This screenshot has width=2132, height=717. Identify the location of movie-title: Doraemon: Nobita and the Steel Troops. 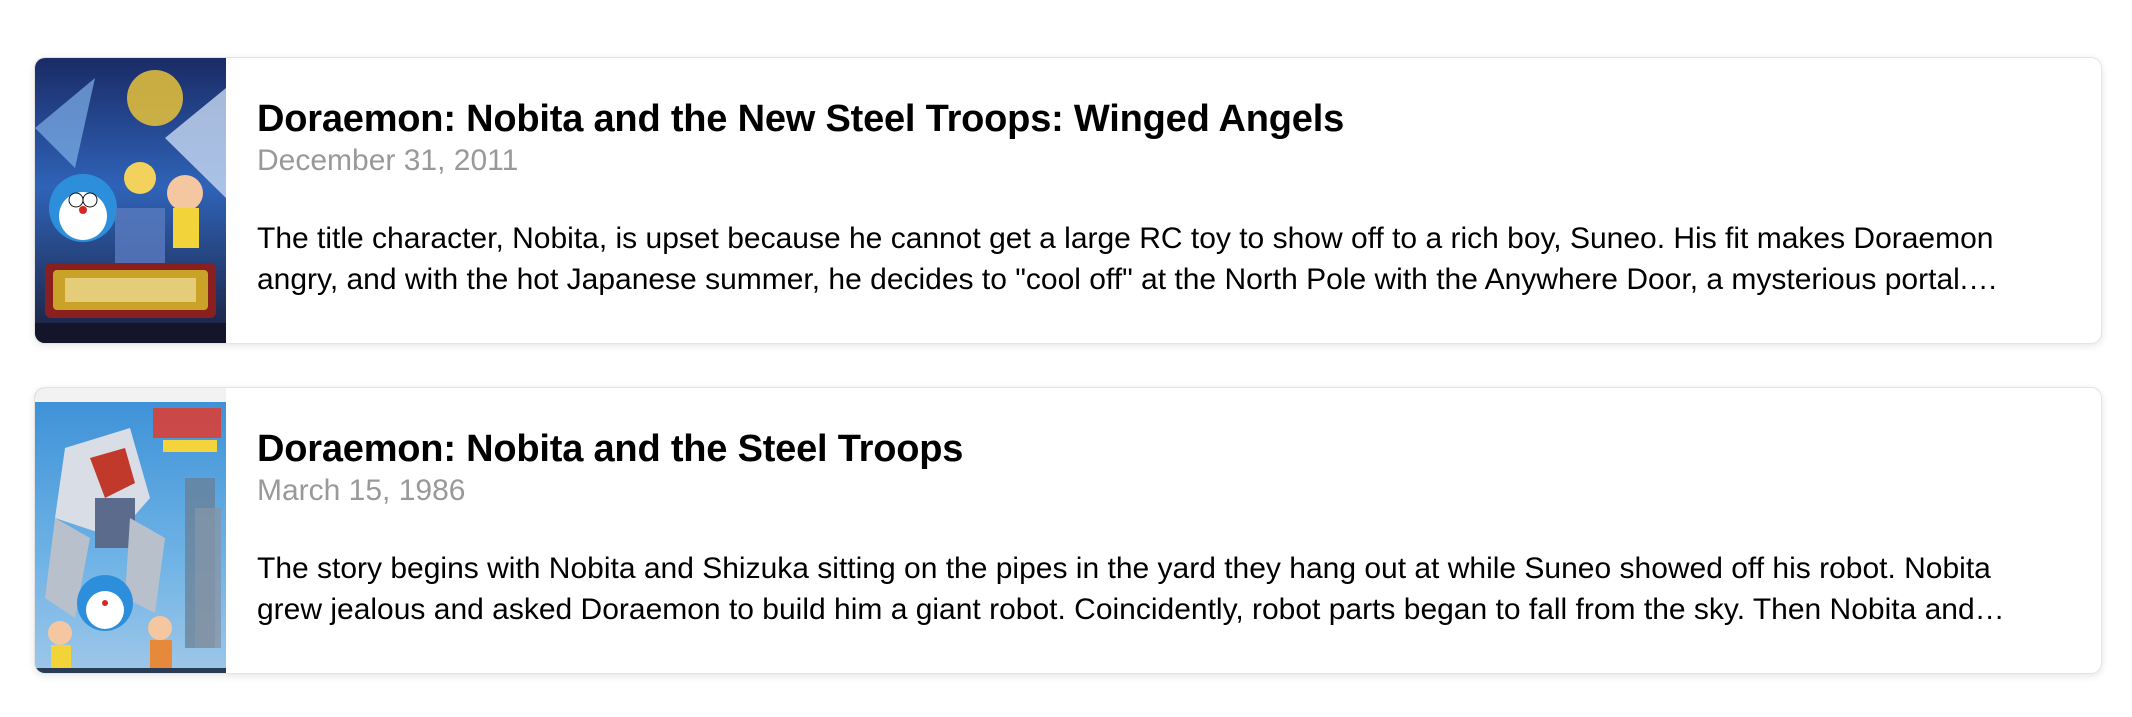
(1149, 449).